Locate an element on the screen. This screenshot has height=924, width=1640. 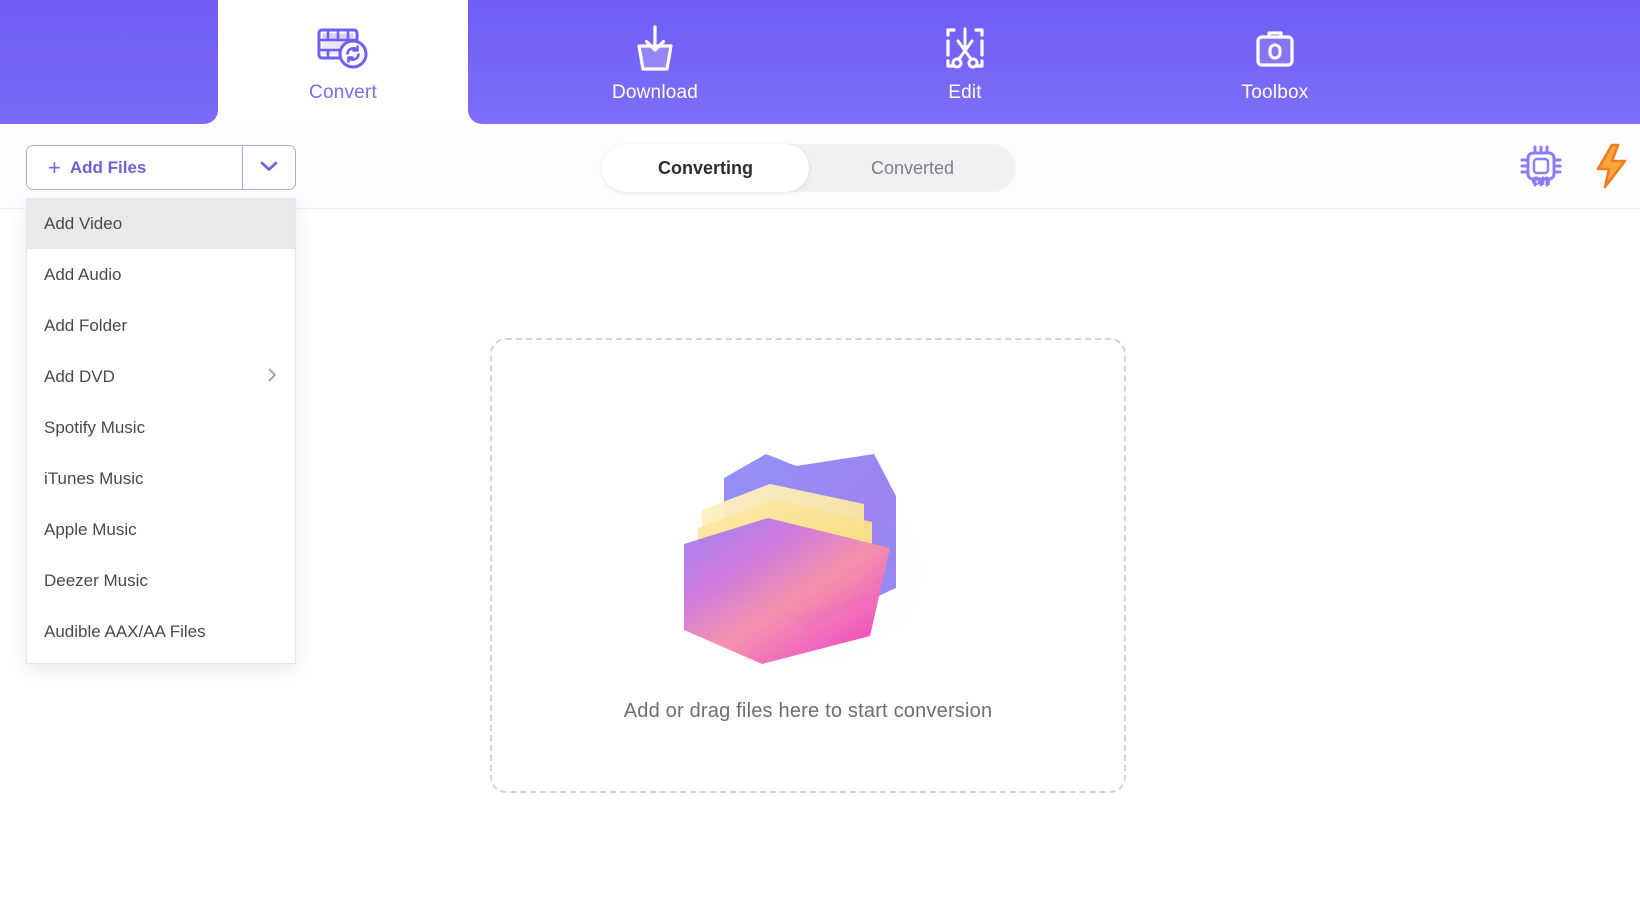
menu-item-label: Deezer Music is located at coordinates (96, 580).